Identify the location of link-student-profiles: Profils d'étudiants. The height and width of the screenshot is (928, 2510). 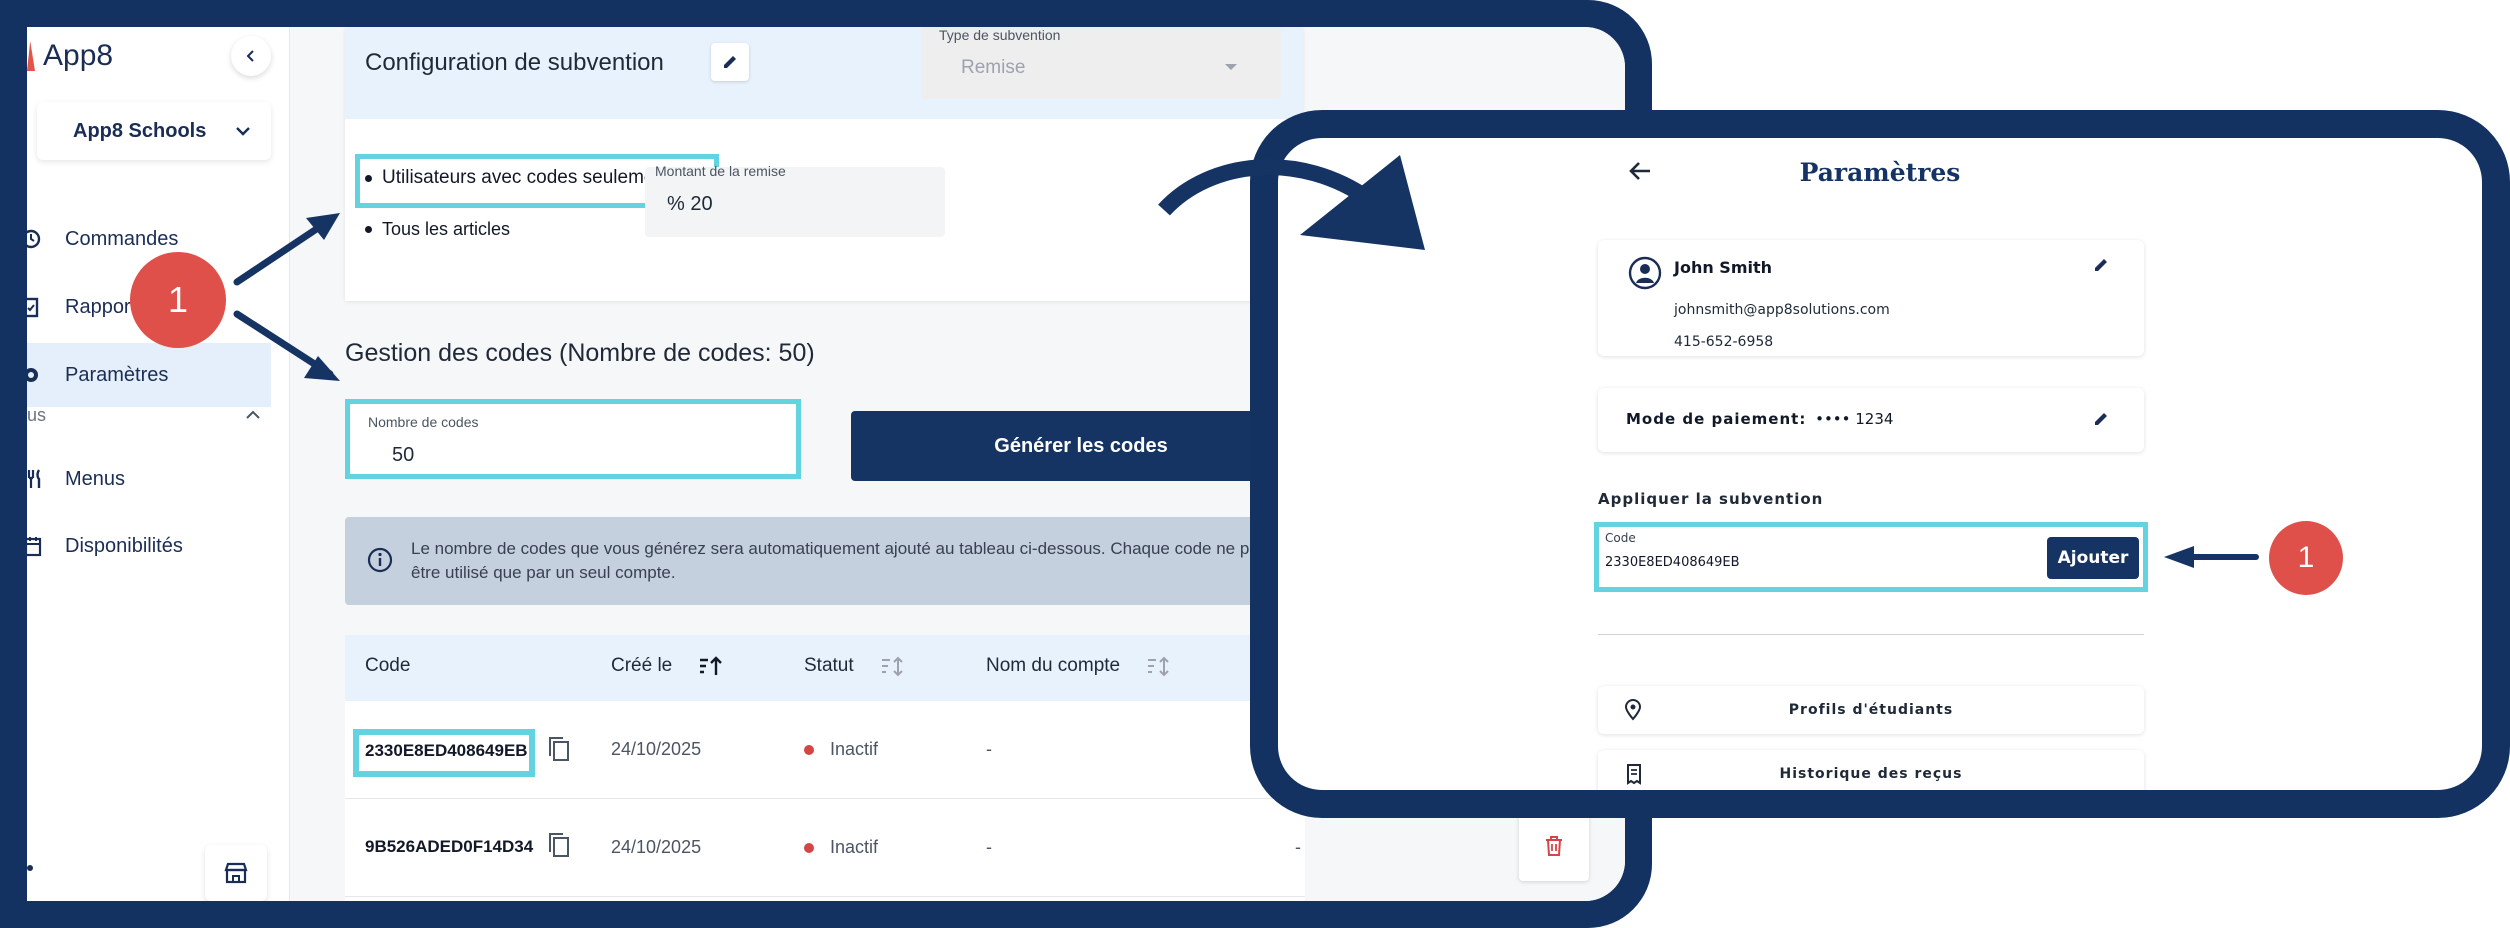
(1871, 710).